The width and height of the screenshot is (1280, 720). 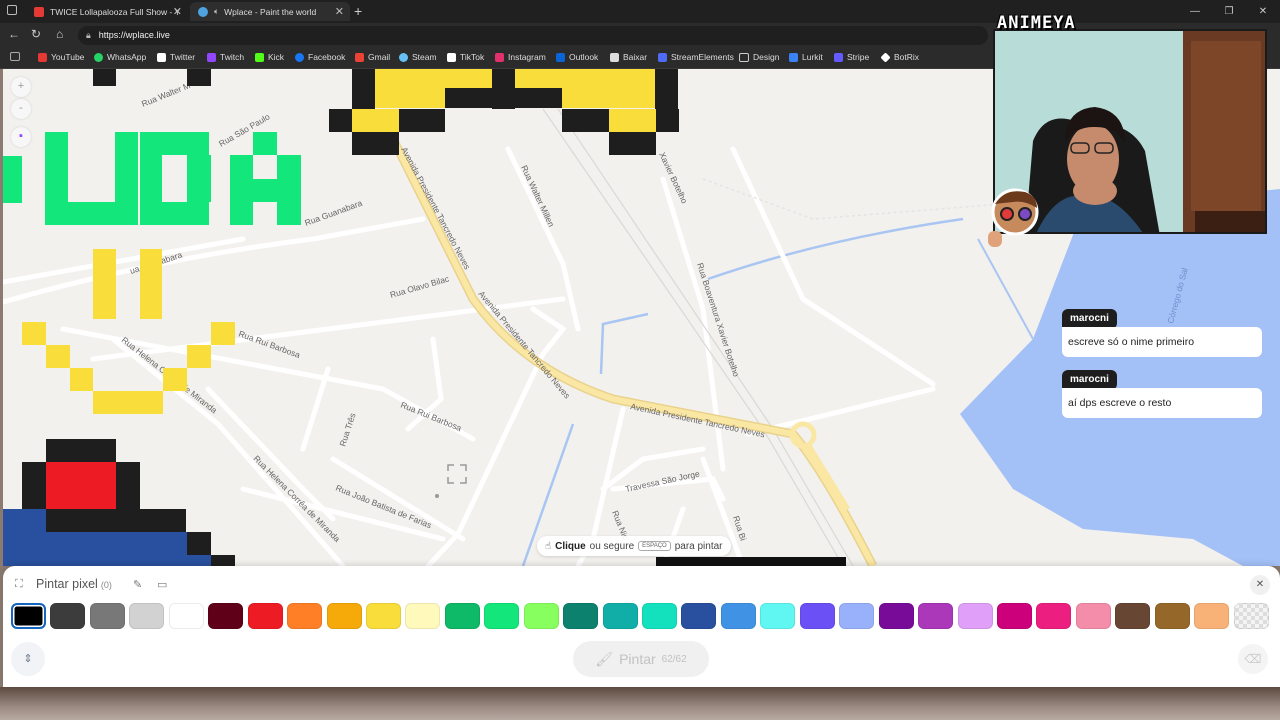 What do you see at coordinates (457, 474) in the screenshot?
I see `pixel-target-icon` at bounding box center [457, 474].